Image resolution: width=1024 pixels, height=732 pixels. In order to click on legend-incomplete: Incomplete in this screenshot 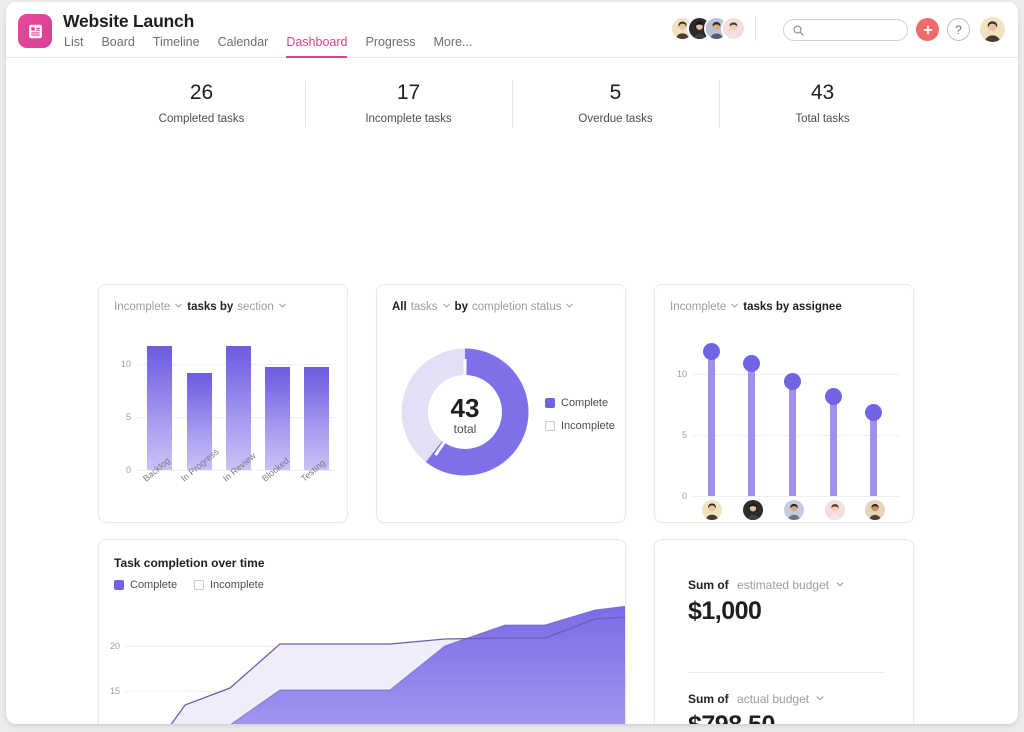, I will do `click(580, 426)`.